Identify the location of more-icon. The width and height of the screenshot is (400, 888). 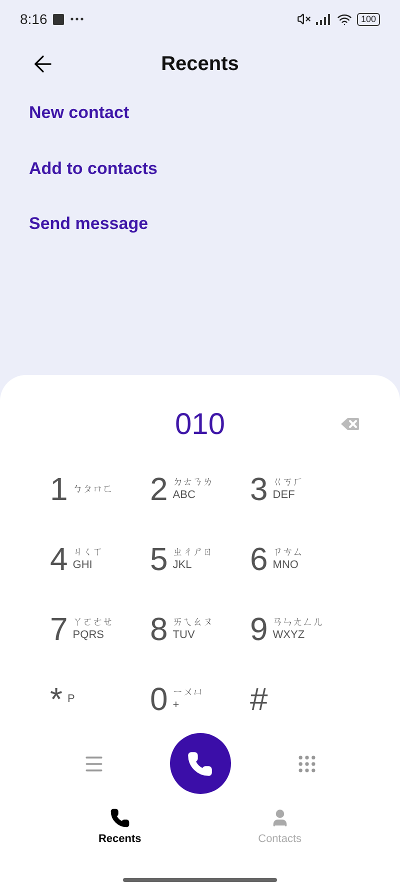
(77, 19).